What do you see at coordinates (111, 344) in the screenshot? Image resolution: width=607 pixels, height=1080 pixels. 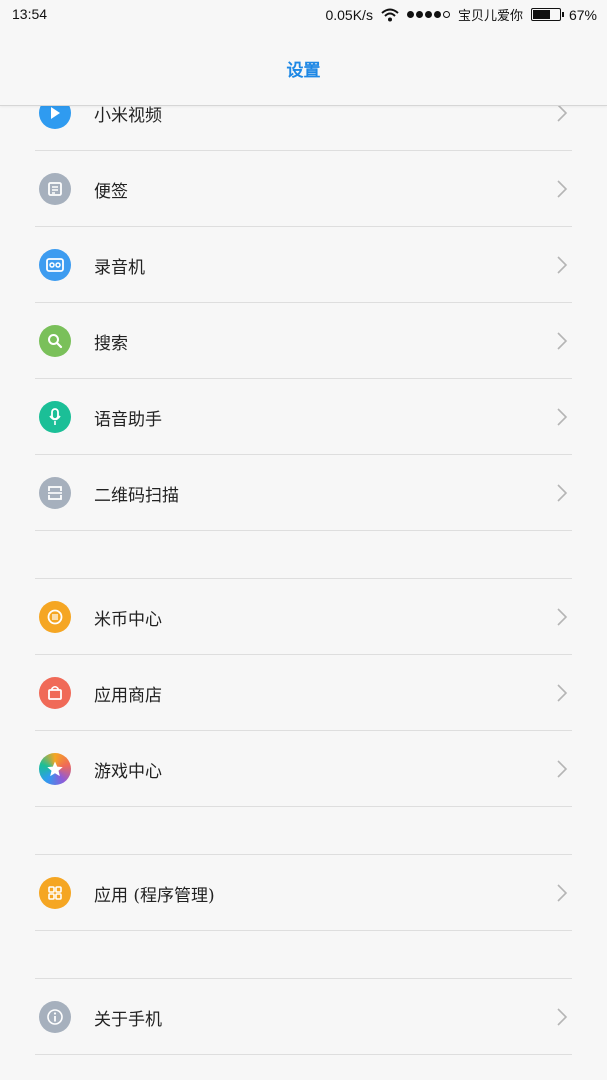 I see `settings-item-label: 搜索` at bounding box center [111, 344].